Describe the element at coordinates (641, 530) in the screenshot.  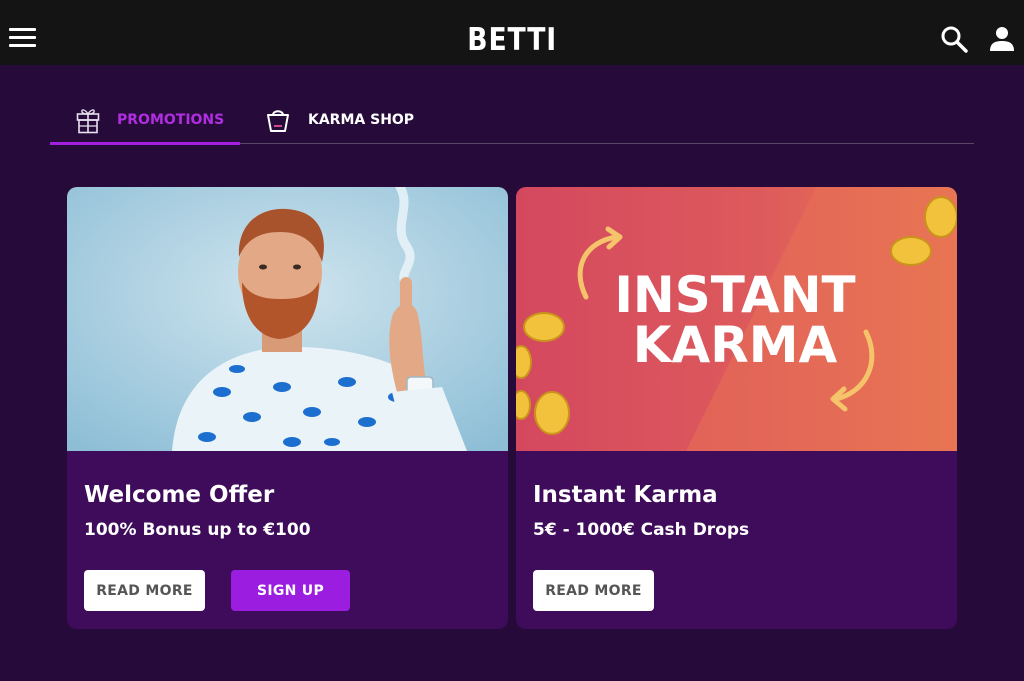
I see `card-subtitle: 5€ - 1000€ Cash Drops` at that location.